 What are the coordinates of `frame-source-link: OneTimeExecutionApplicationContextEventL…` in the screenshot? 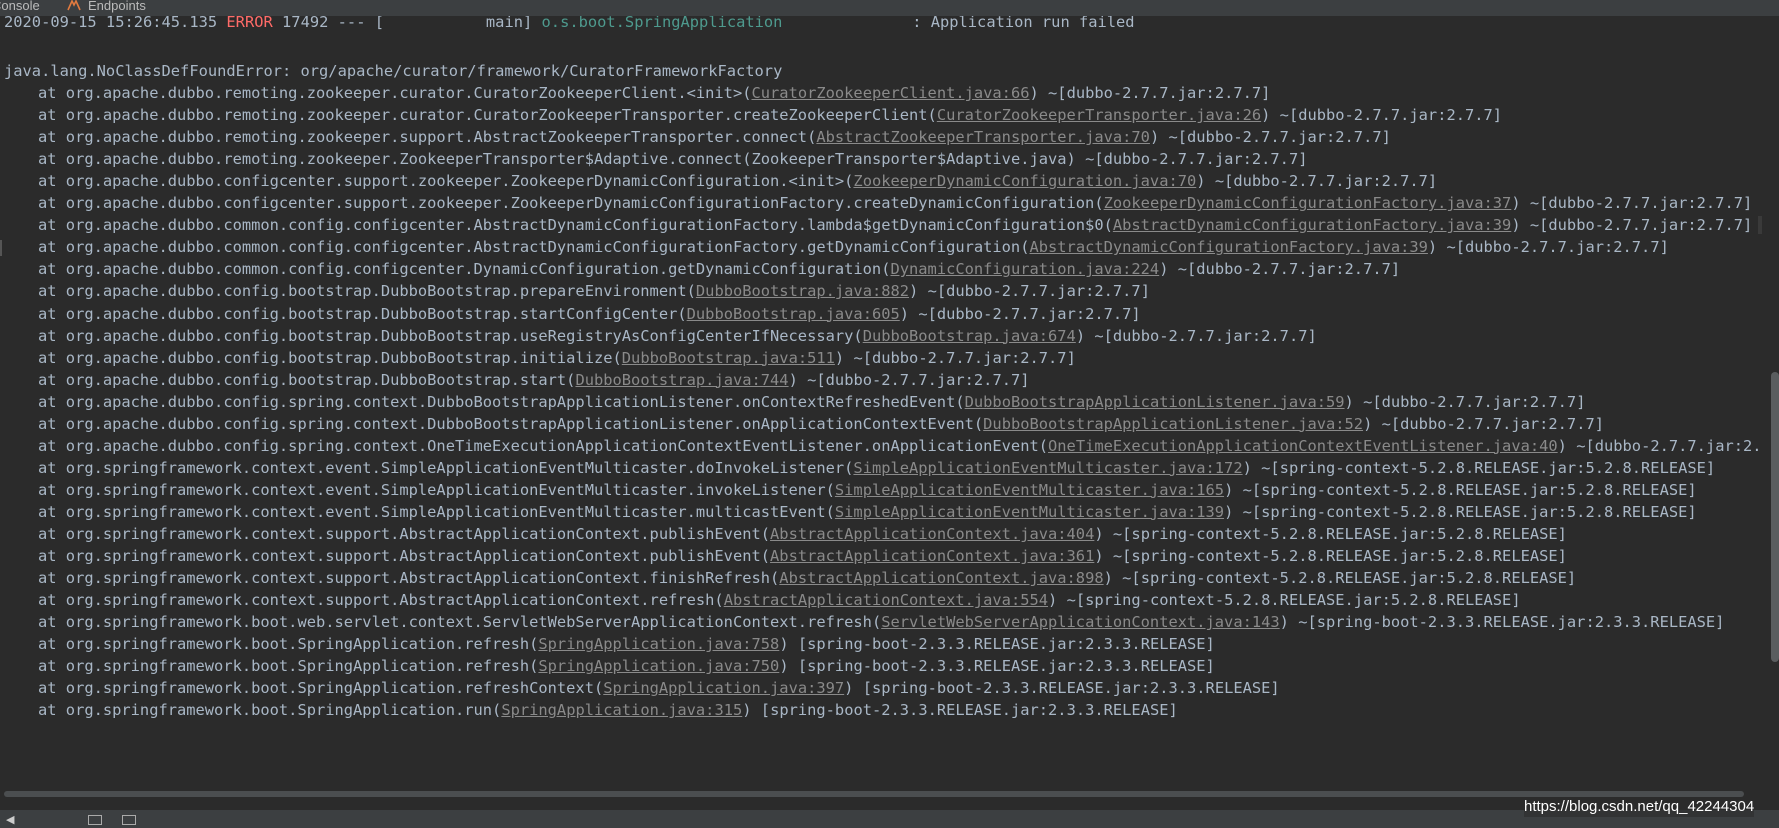 It's located at (1303, 446).